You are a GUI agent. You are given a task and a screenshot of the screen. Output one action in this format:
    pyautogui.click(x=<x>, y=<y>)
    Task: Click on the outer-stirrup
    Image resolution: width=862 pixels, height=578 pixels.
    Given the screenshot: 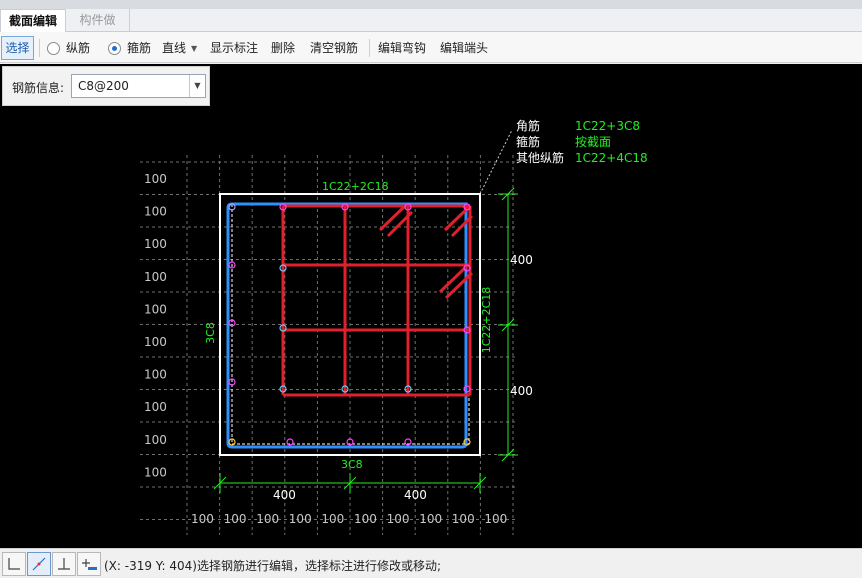 What is the action you would take?
    pyautogui.click(x=347, y=325)
    